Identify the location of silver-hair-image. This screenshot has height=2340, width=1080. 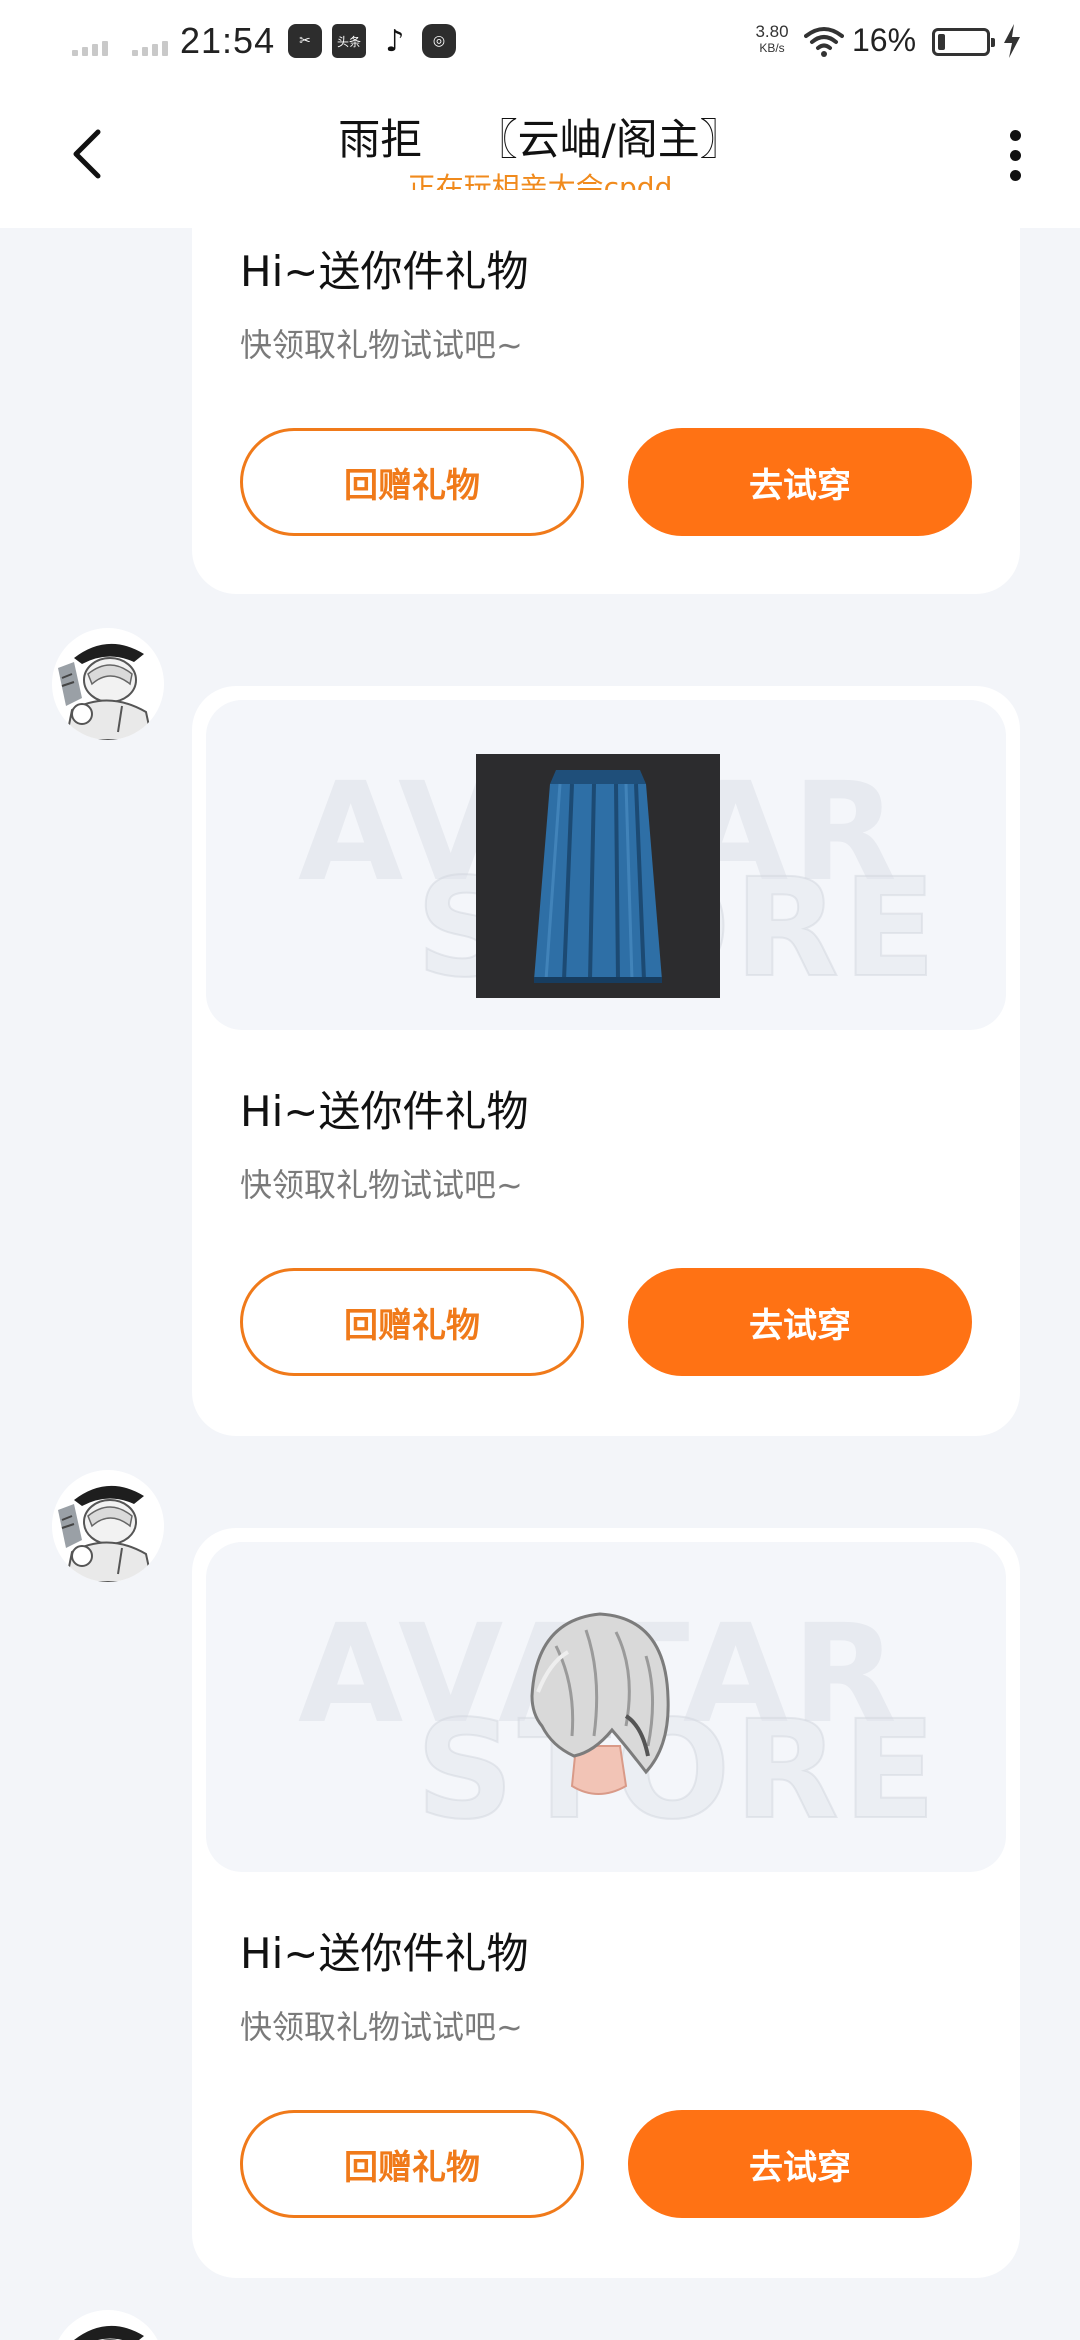
(600, 1703).